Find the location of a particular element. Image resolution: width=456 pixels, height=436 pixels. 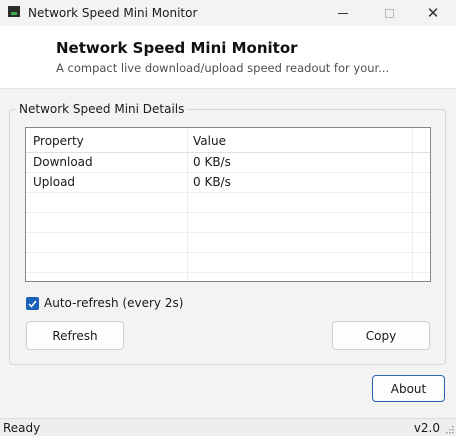

cell-property: Download is located at coordinates (63, 162).